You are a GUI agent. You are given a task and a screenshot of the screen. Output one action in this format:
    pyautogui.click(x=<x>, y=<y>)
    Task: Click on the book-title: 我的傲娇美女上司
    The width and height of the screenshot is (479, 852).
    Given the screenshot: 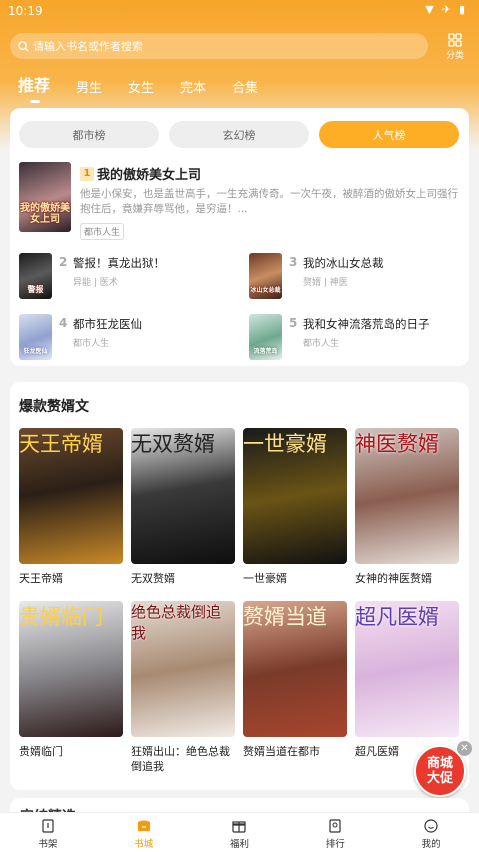 What is the action you would take?
    pyautogui.click(x=149, y=175)
    